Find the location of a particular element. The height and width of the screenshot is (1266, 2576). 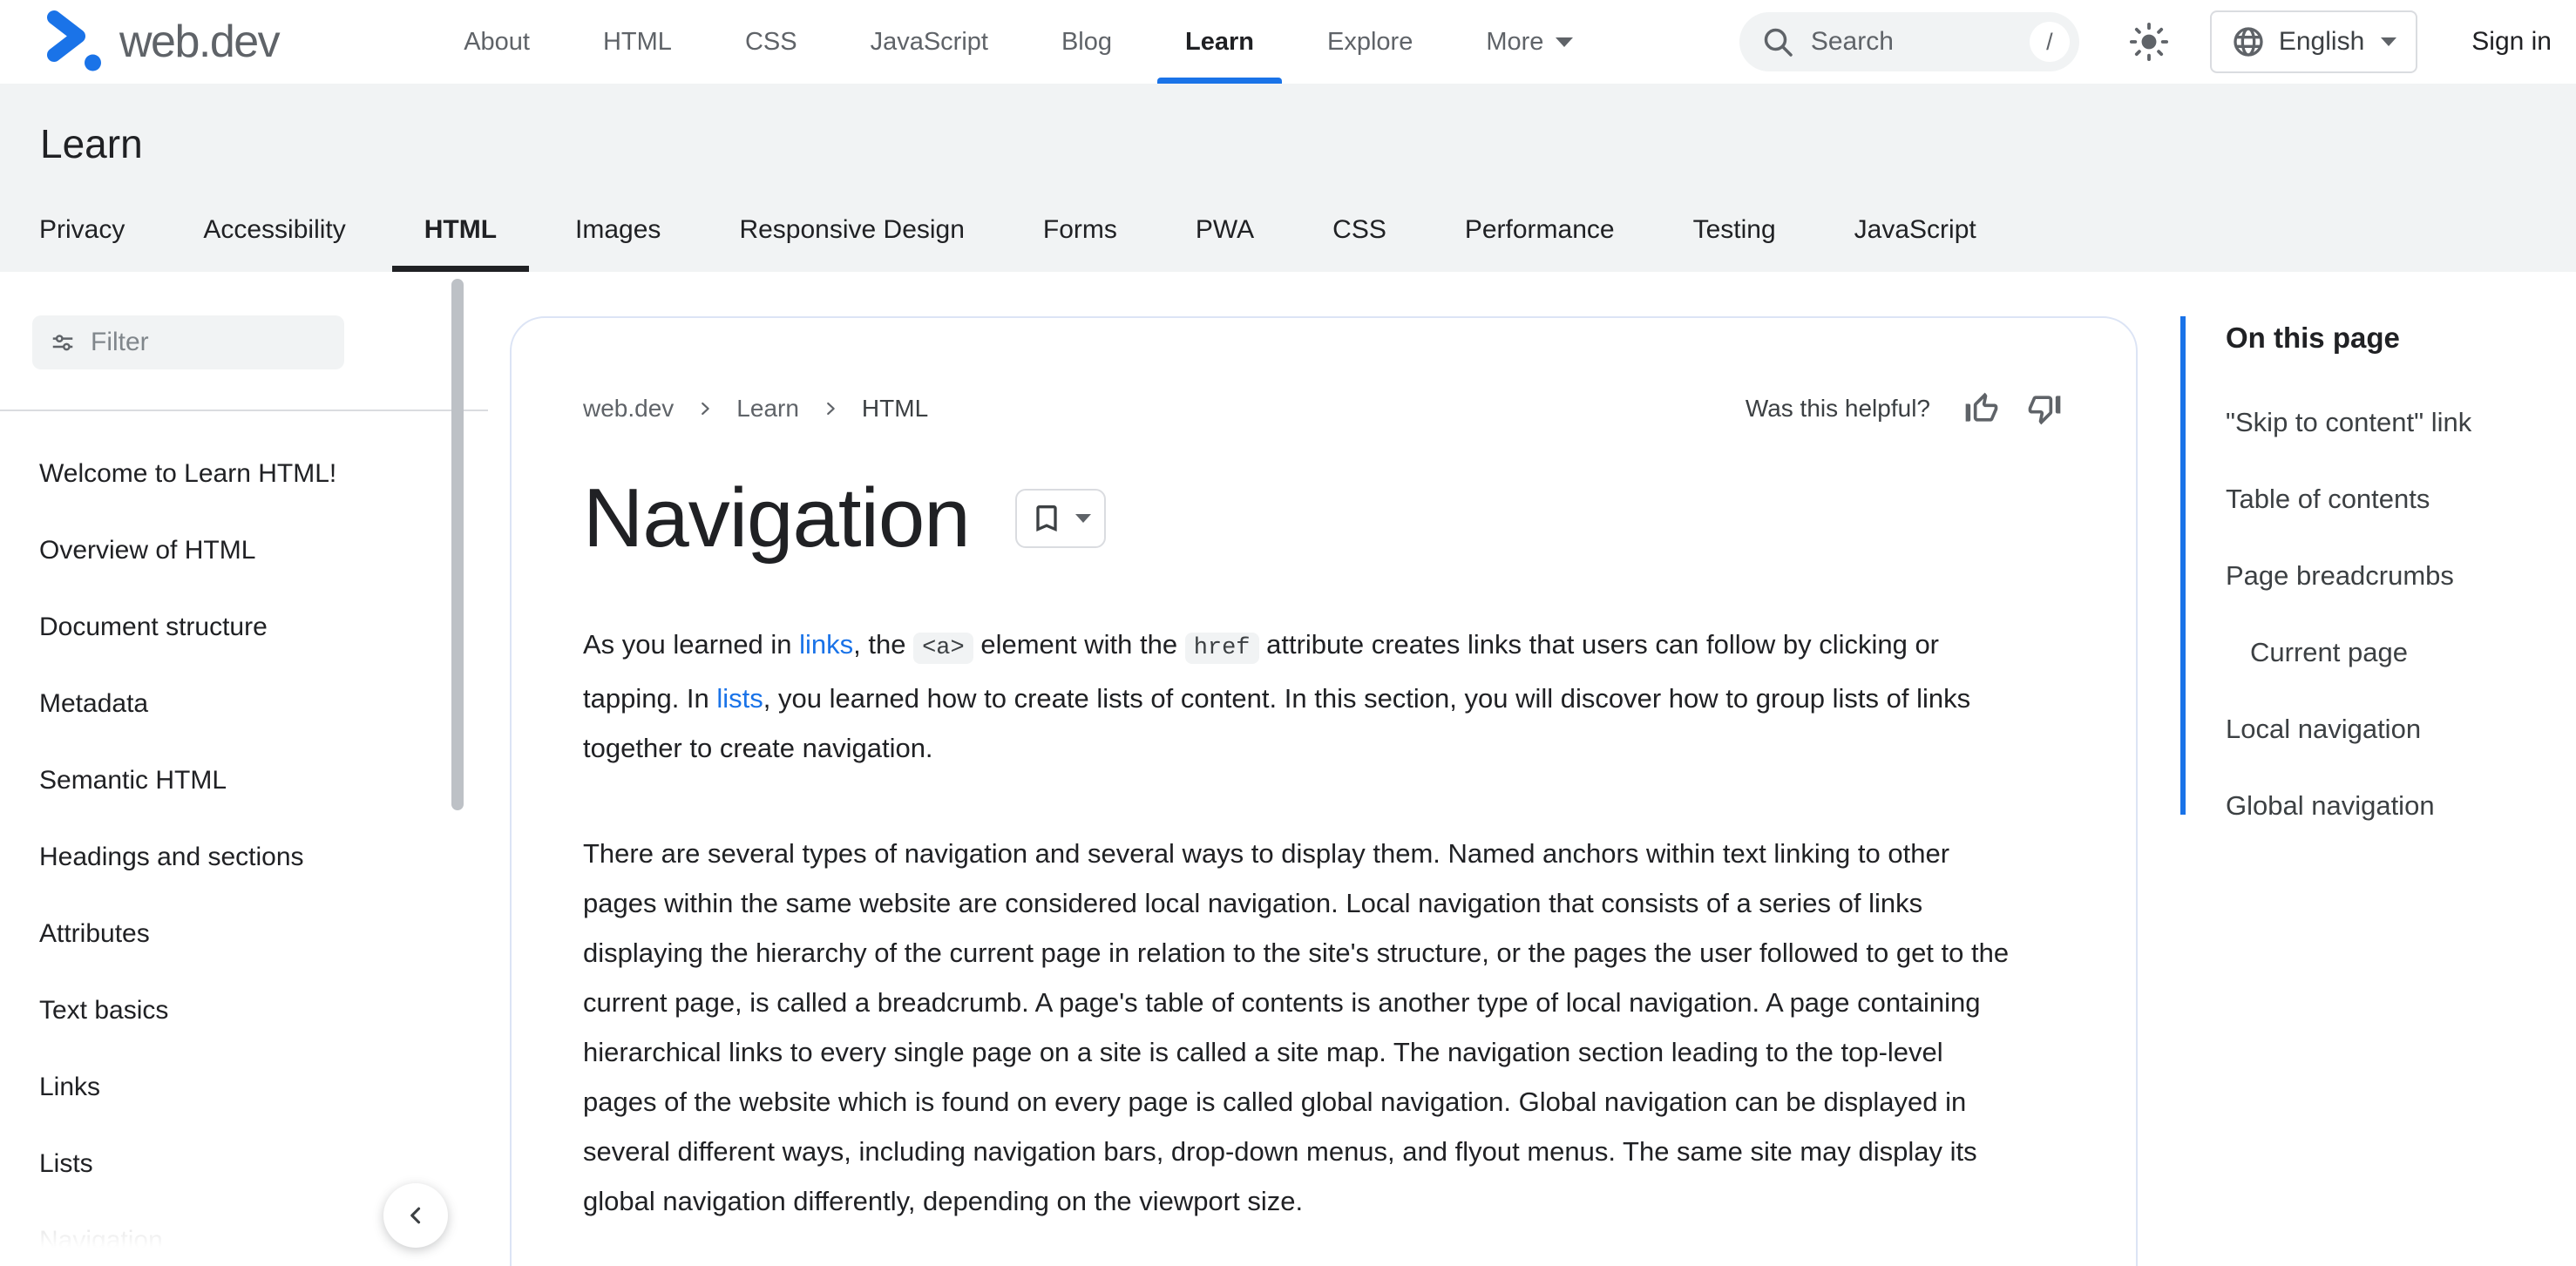

feedback-widget: Was this helpful? is located at coordinates (1905, 409).